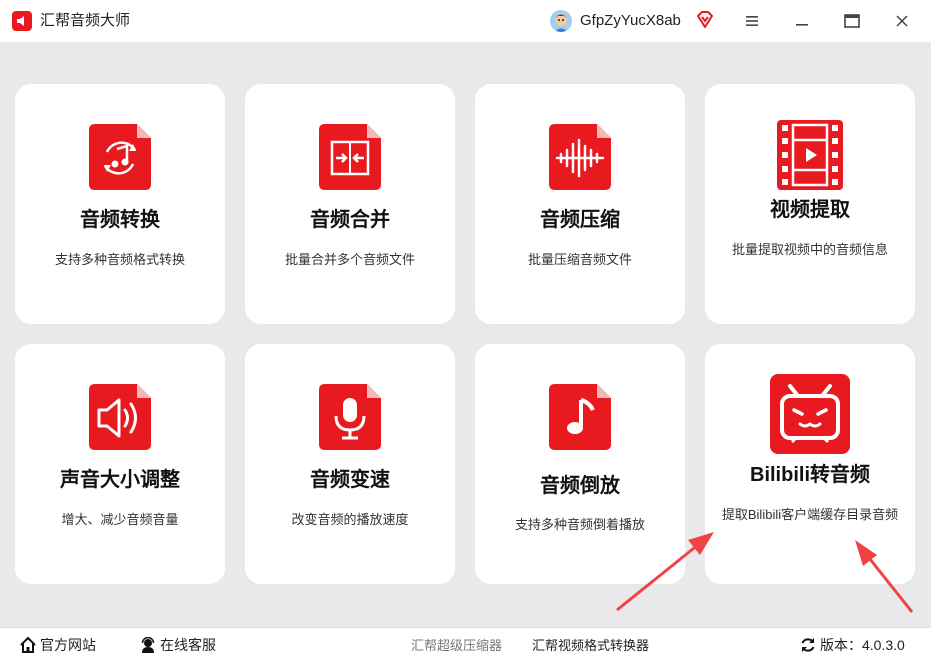 The width and height of the screenshot is (931, 660). Describe the element at coordinates (119, 259) in the screenshot. I see `card-desc: 支持多种音频格式转换` at that location.